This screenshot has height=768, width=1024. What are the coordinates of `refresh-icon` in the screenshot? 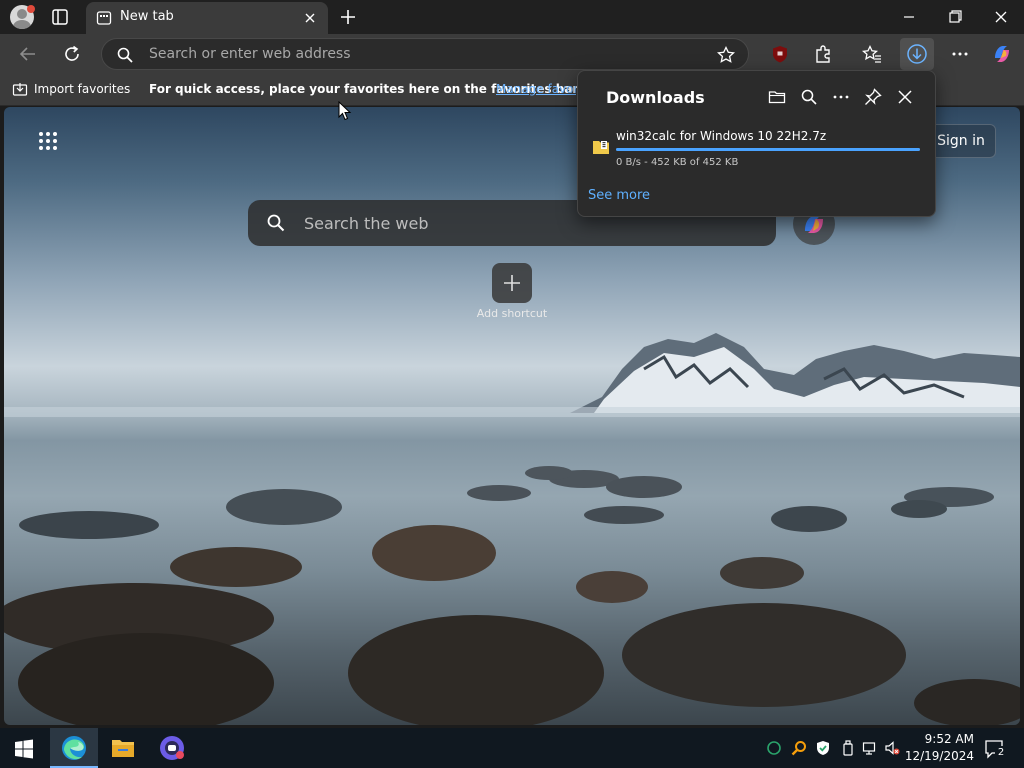 It's located at (72, 53).